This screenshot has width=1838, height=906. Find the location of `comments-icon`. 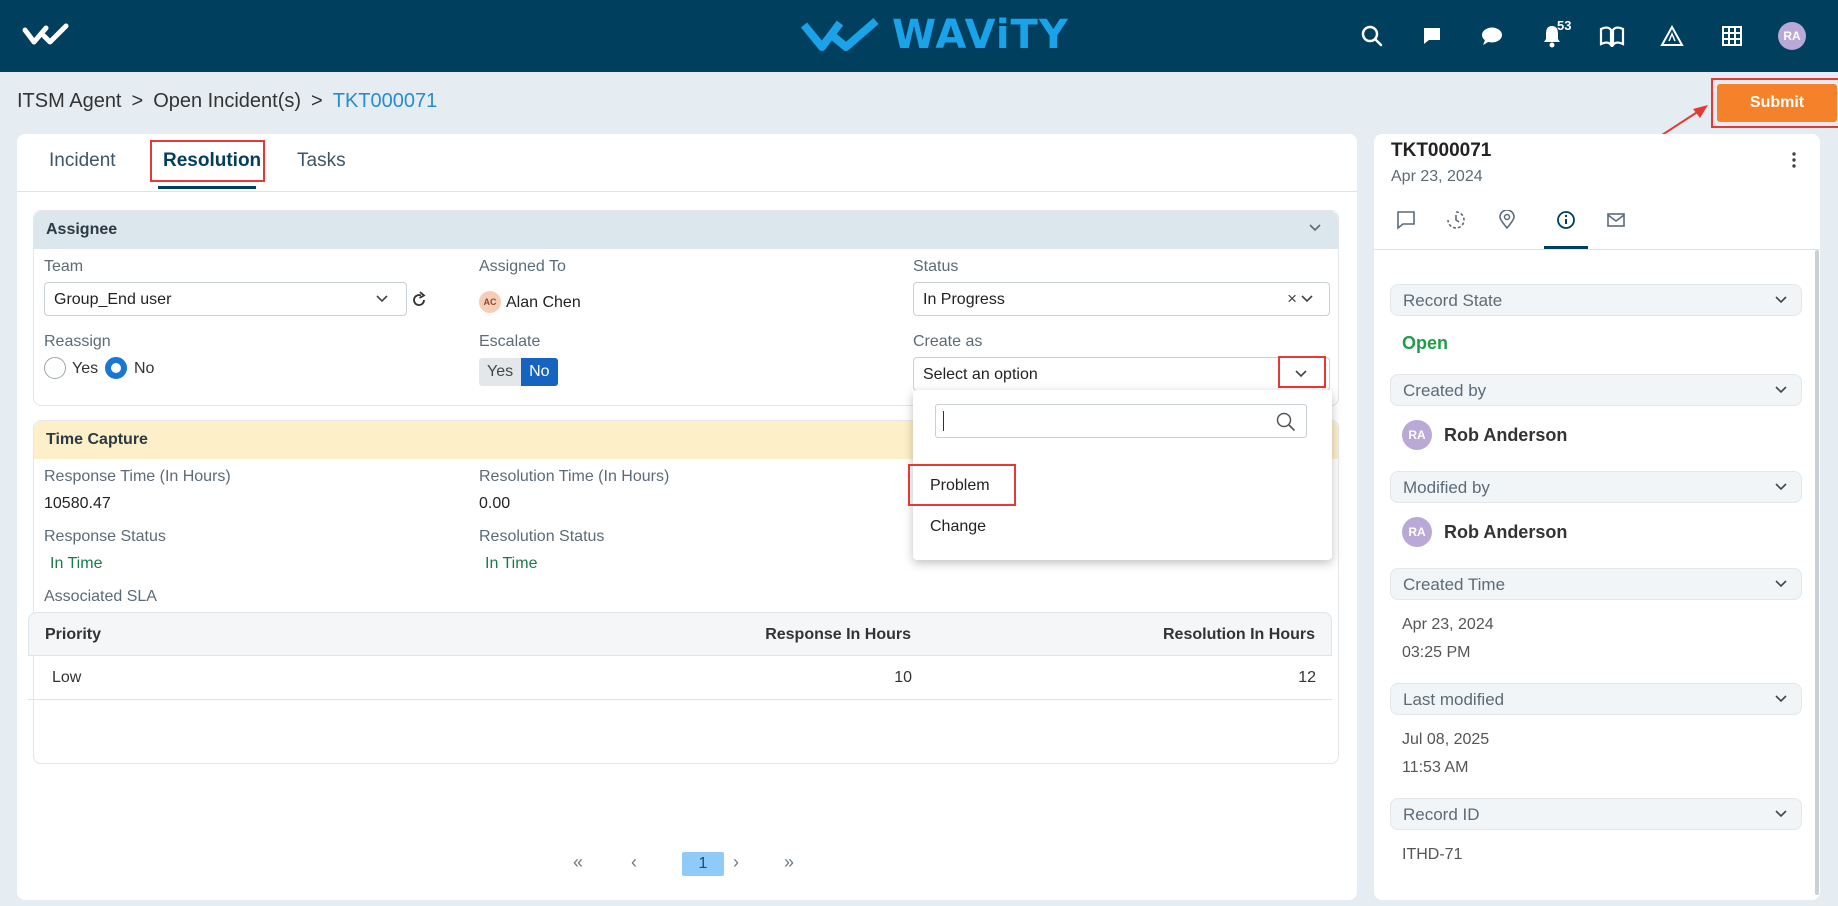

comments-icon is located at coordinates (1406, 220).